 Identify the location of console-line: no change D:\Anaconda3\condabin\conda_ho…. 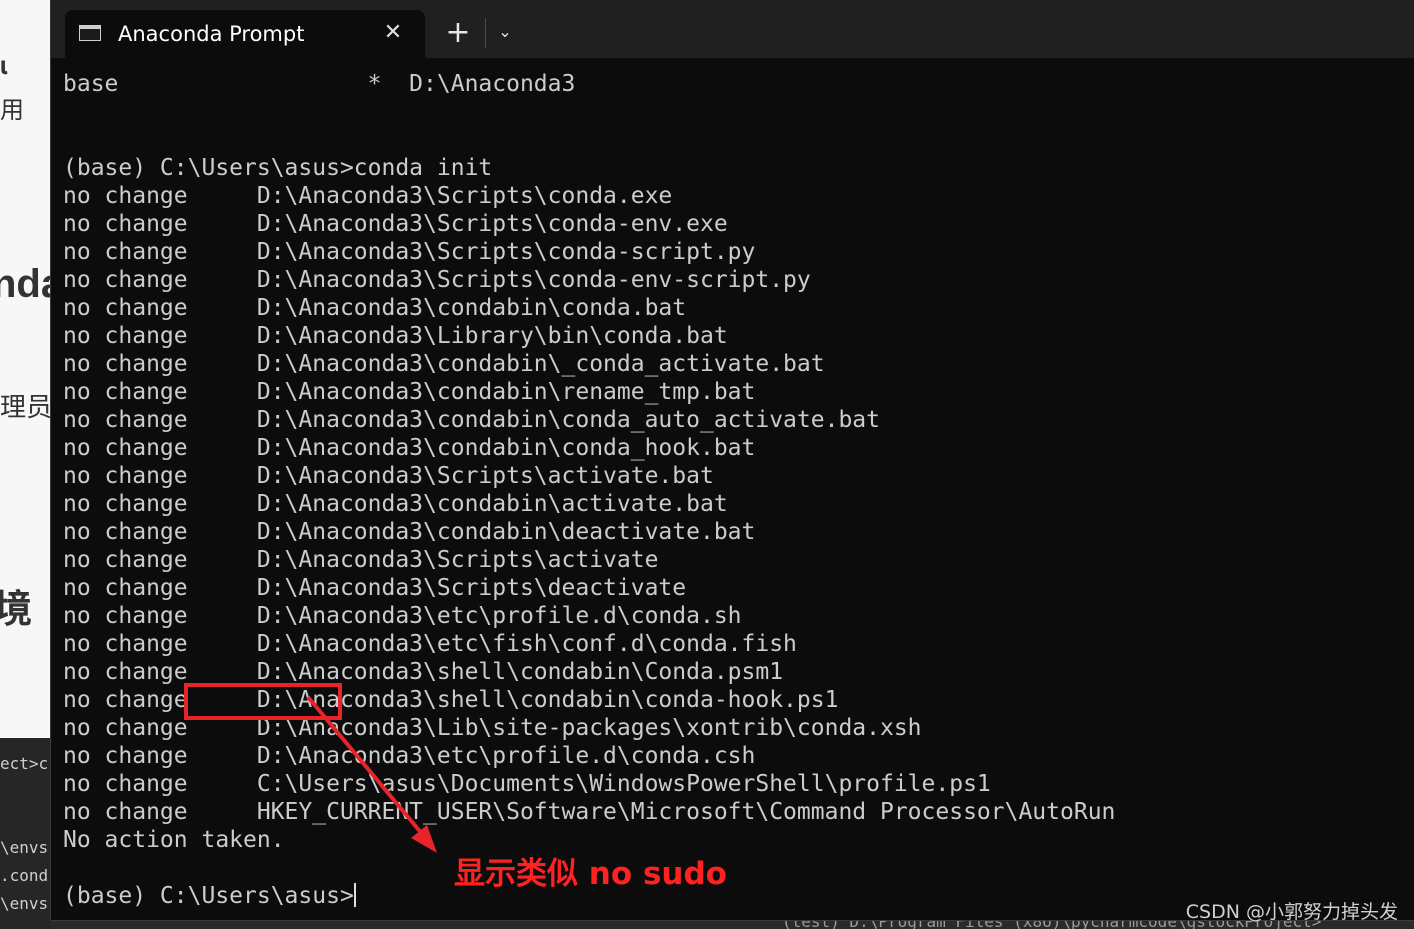
(409, 448).